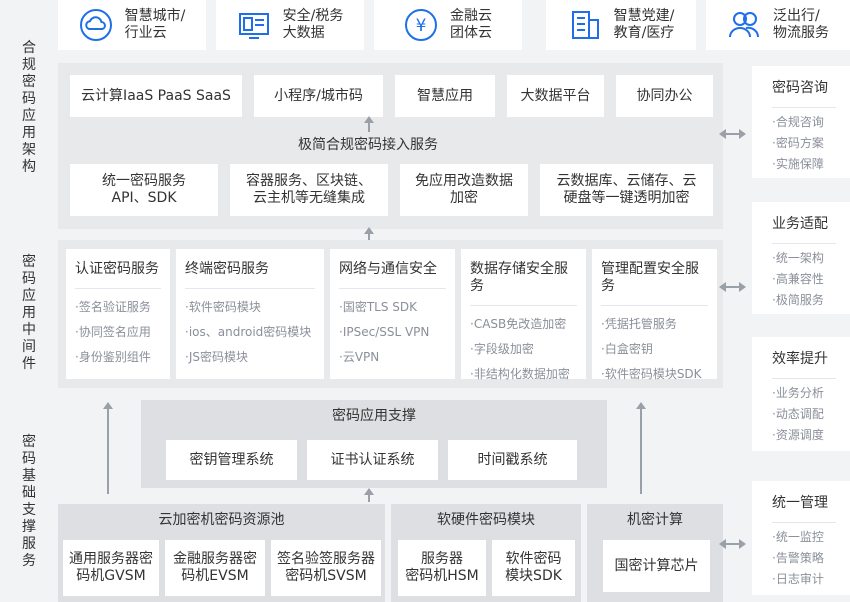 The image size is (850, 602). Describe the element at coordinates (215, 568) in the screenshot. I see `pool-item-evsm: 金融服务器密 码机EVSM` at that location.